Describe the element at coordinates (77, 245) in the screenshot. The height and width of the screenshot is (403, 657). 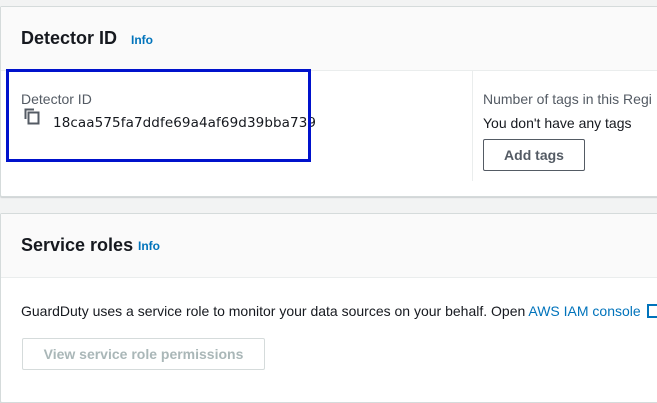
I see `roles-panel-title: Service roles` at that location.